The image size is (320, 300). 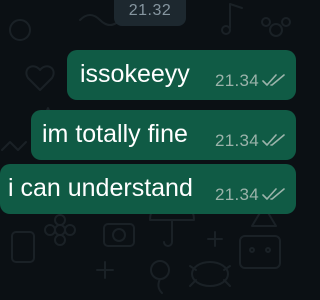 I want to click on outgoing-message-bubble: issokeeyy 21.34, so click(x=181, y=75).